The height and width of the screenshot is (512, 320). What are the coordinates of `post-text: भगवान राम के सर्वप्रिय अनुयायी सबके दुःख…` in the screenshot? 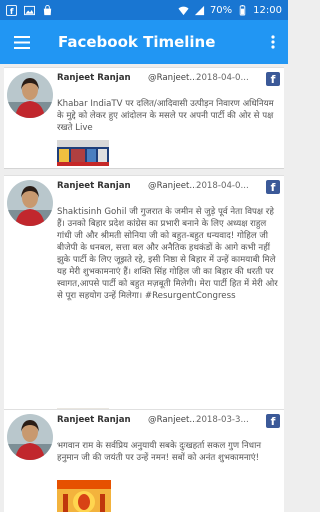 It's located at (159, 452).